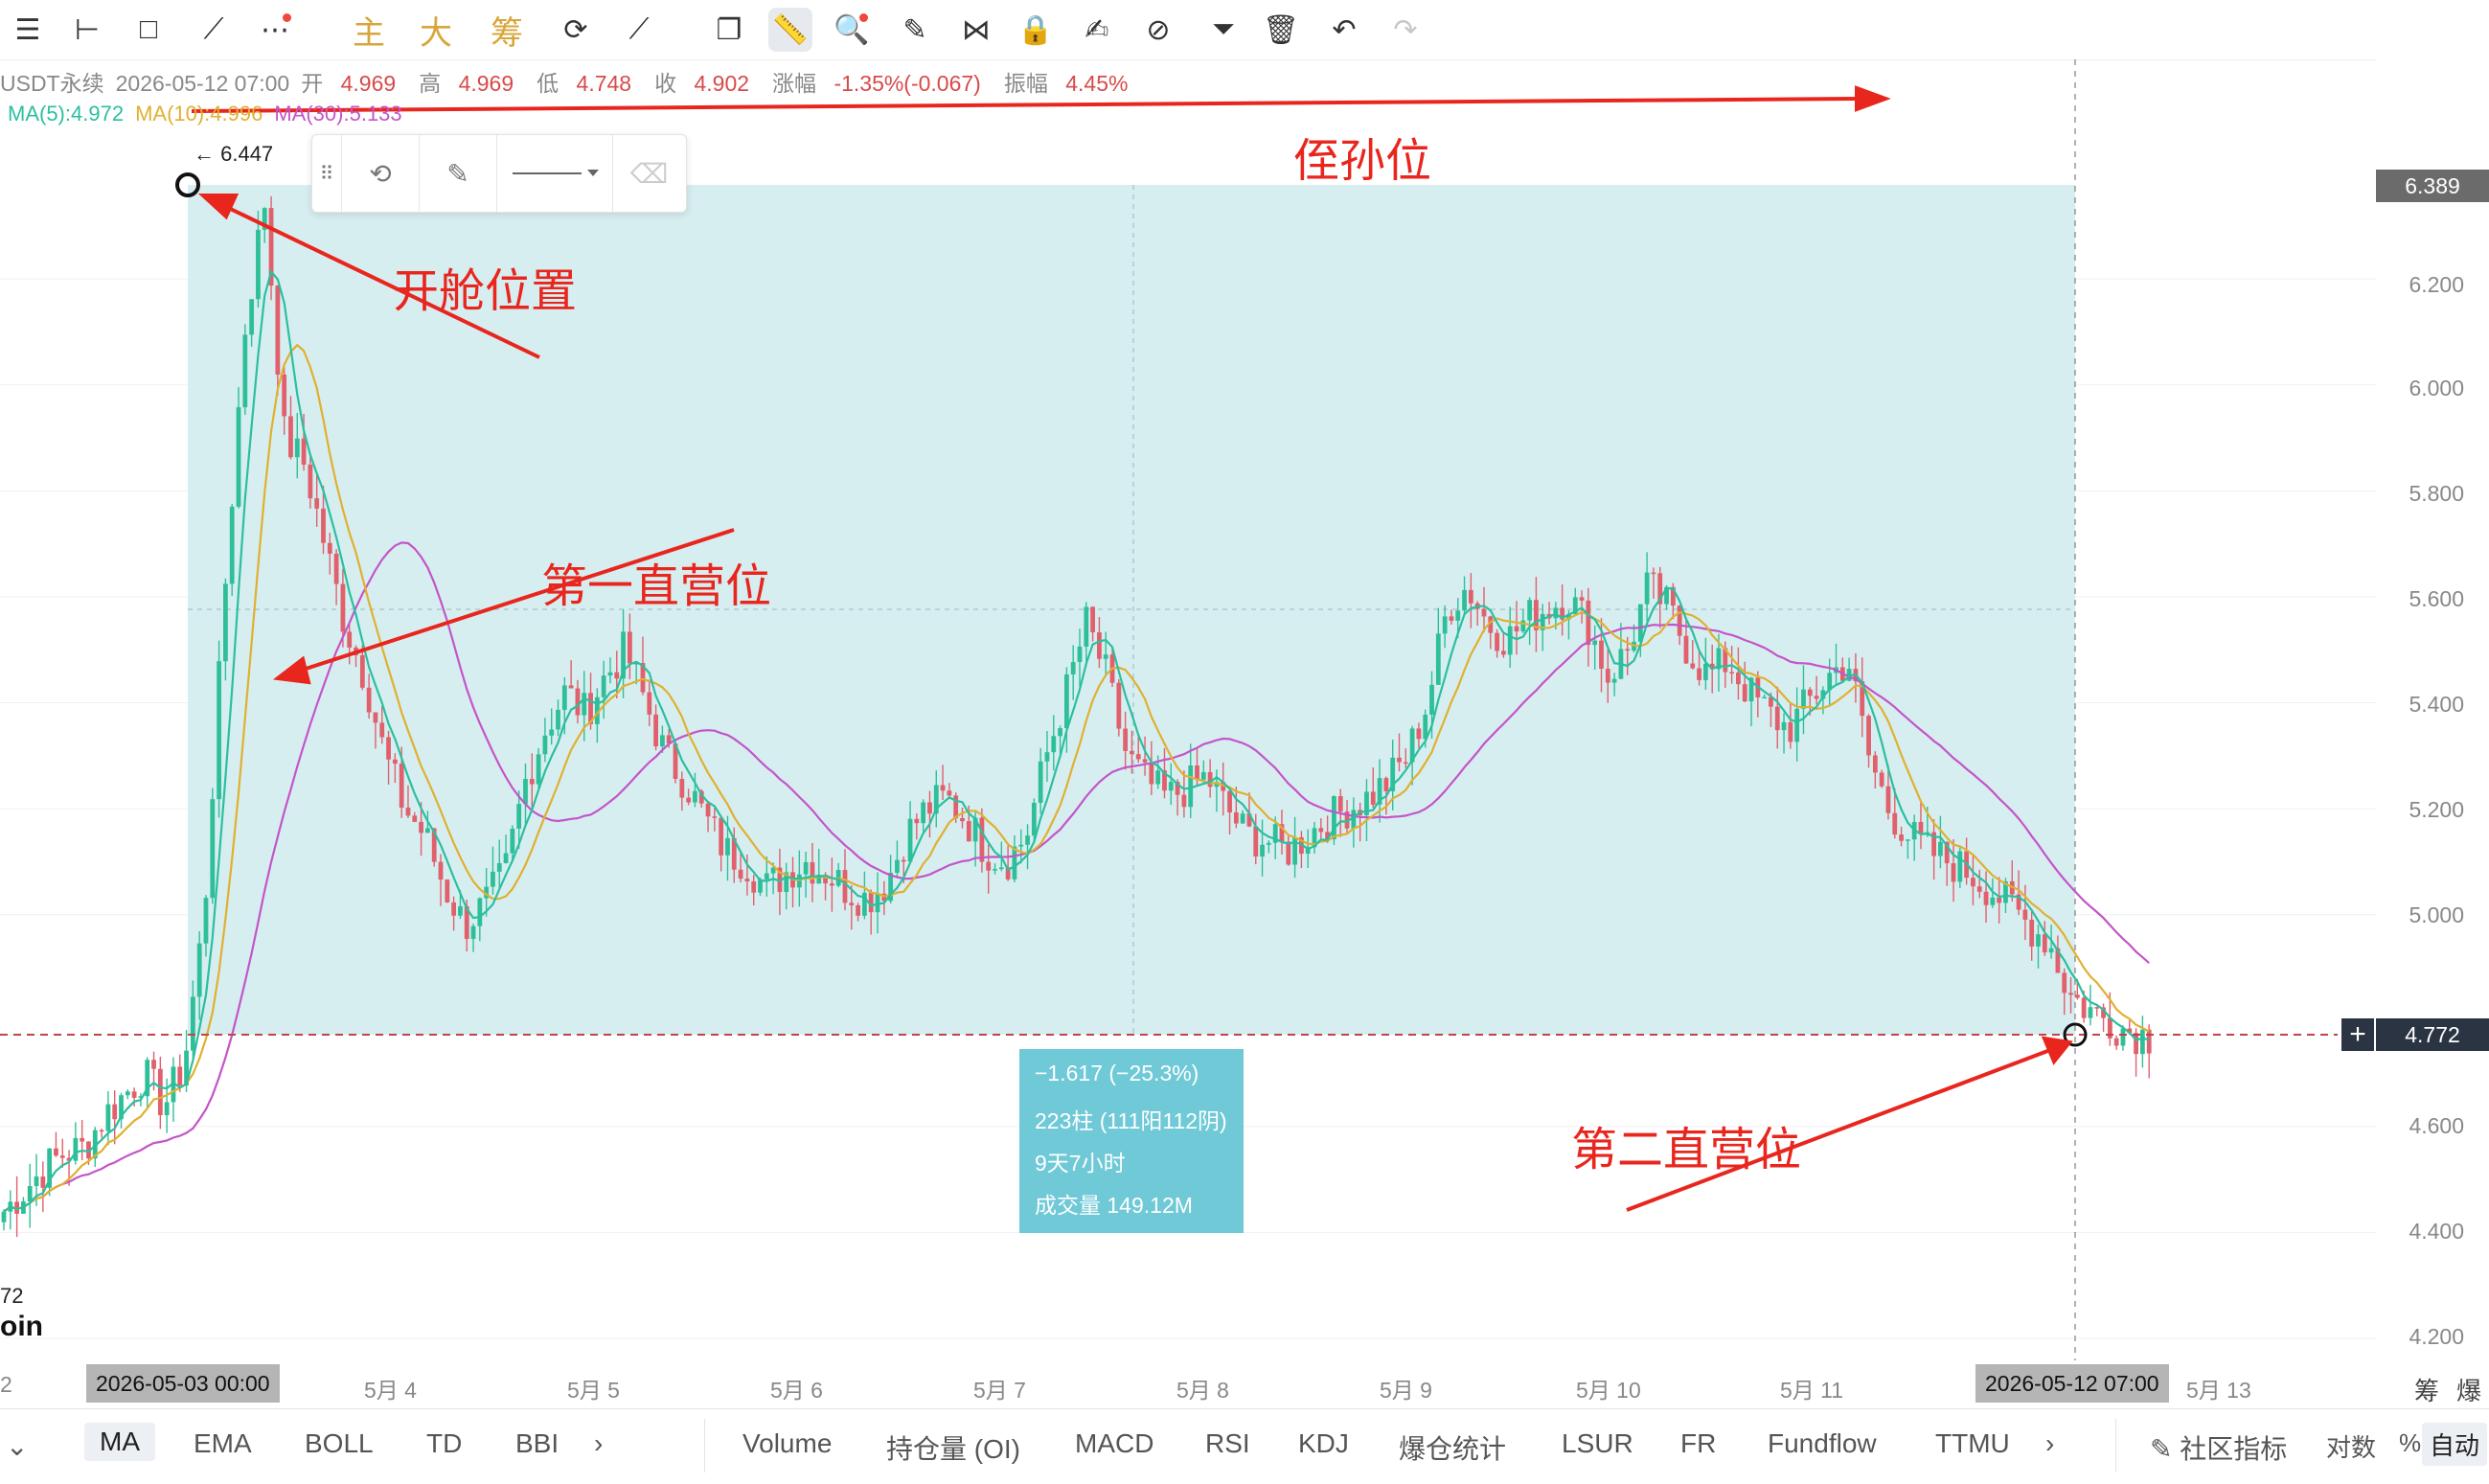 Image resolution: width=2489 pixels, height=1484 pixels. Describe the element at coordinates (223, 1443) in the screenshot. I see `indicator-ema: EMA` at that location.